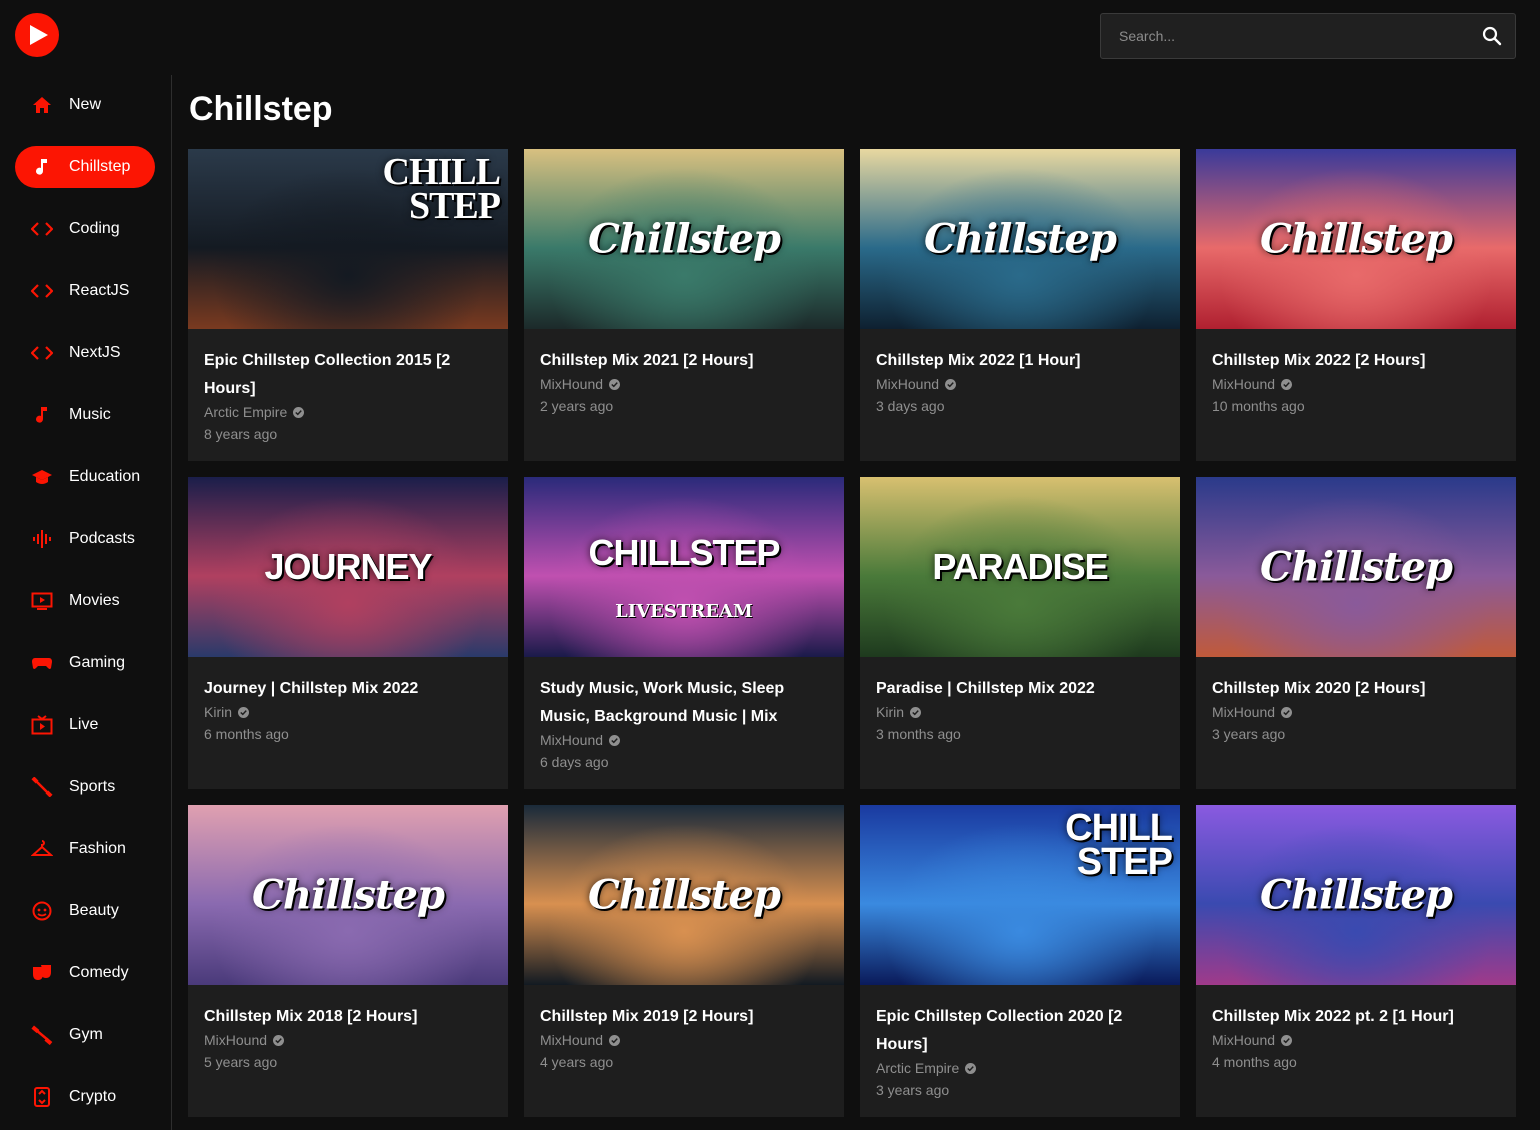 This screenshot has width=1540, height=1130. I want to click on sidebar-item-label: Gym, so click(86, 1034).